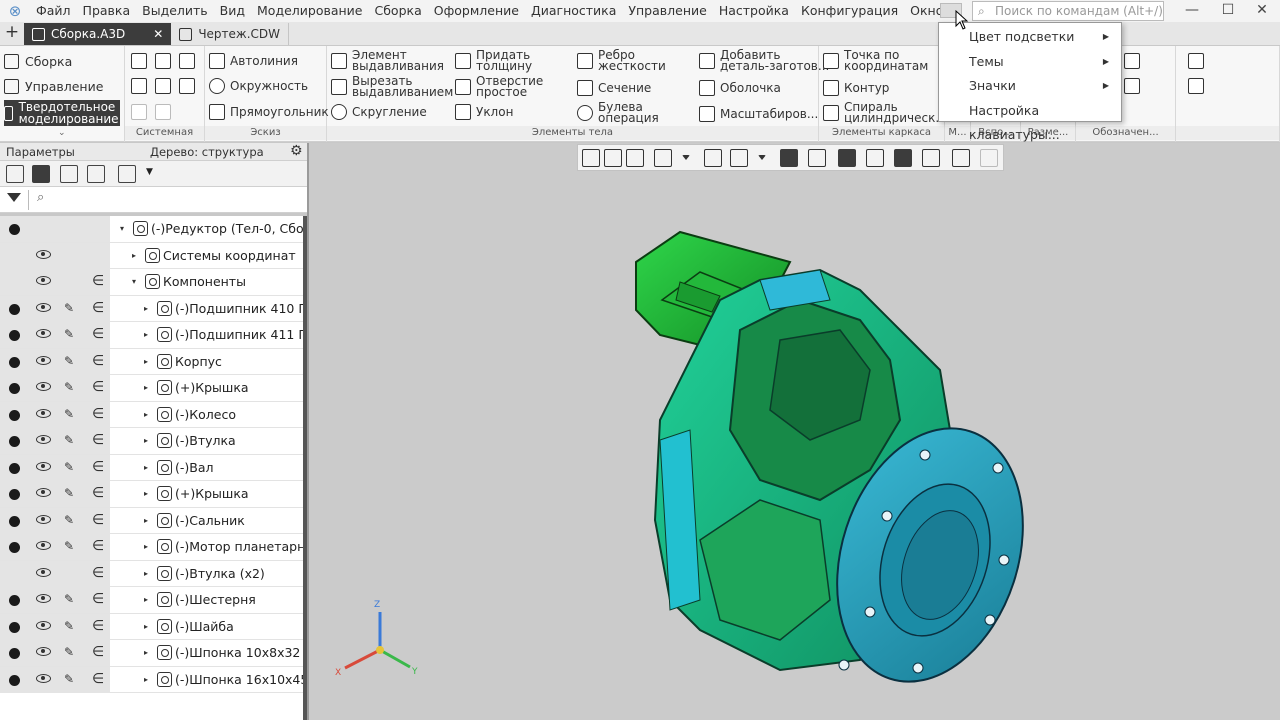  I want to click on view-brush-icon, so click(989, 158).